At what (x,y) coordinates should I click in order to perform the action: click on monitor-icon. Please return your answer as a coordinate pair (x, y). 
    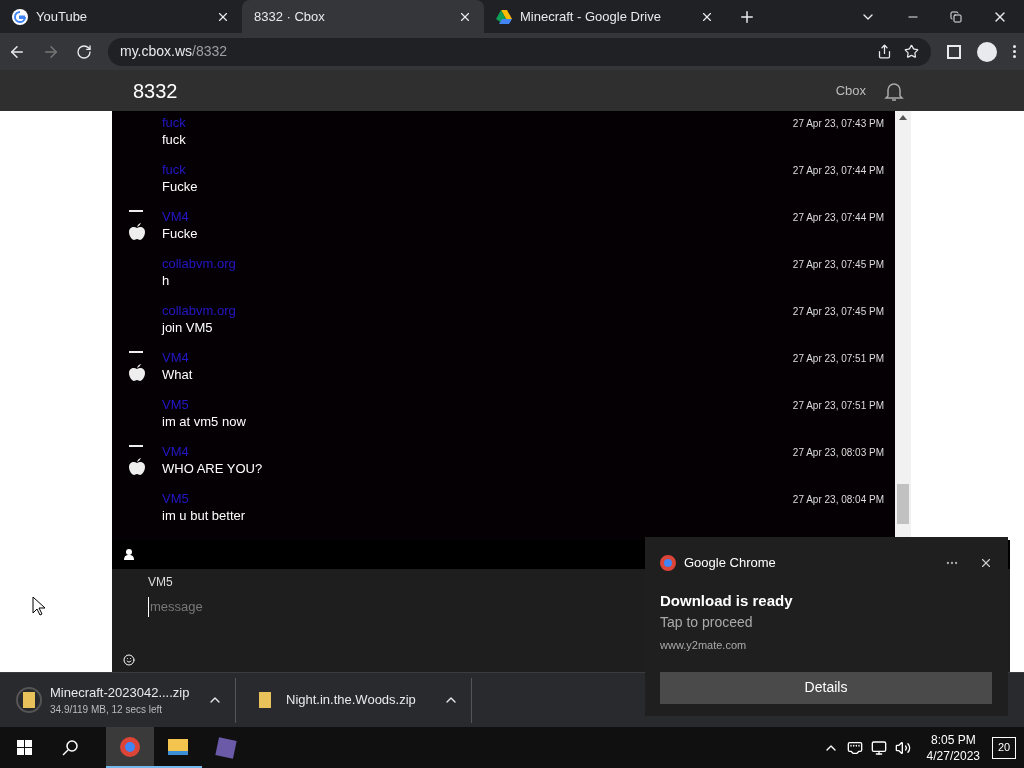
    Looking at the image, I should click on (878, 747).